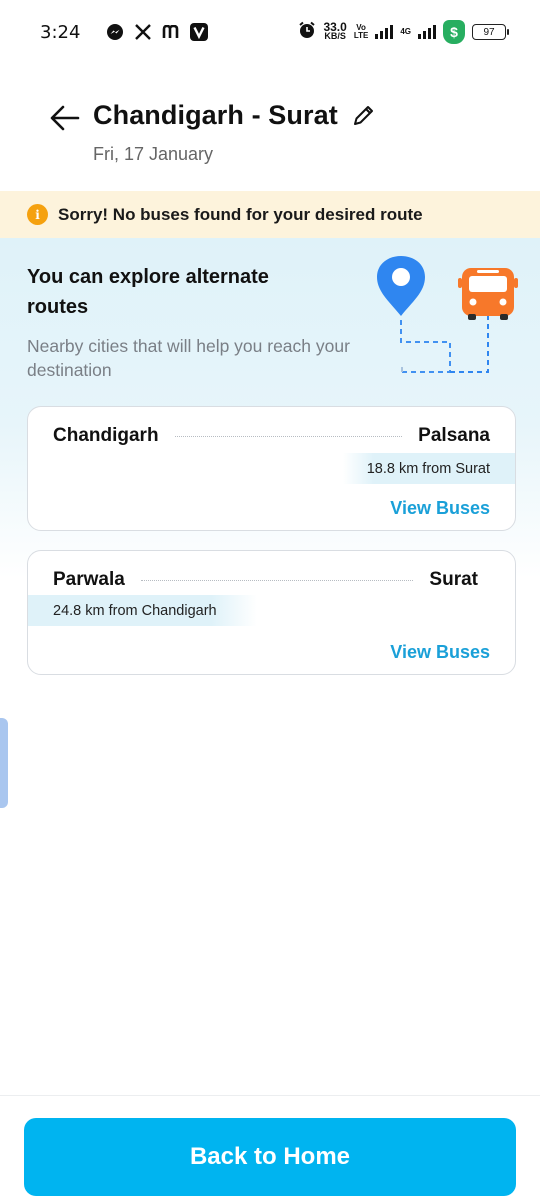  I want to click on distance-note: 24.8 km from Chandigarh, so click(142, 610).